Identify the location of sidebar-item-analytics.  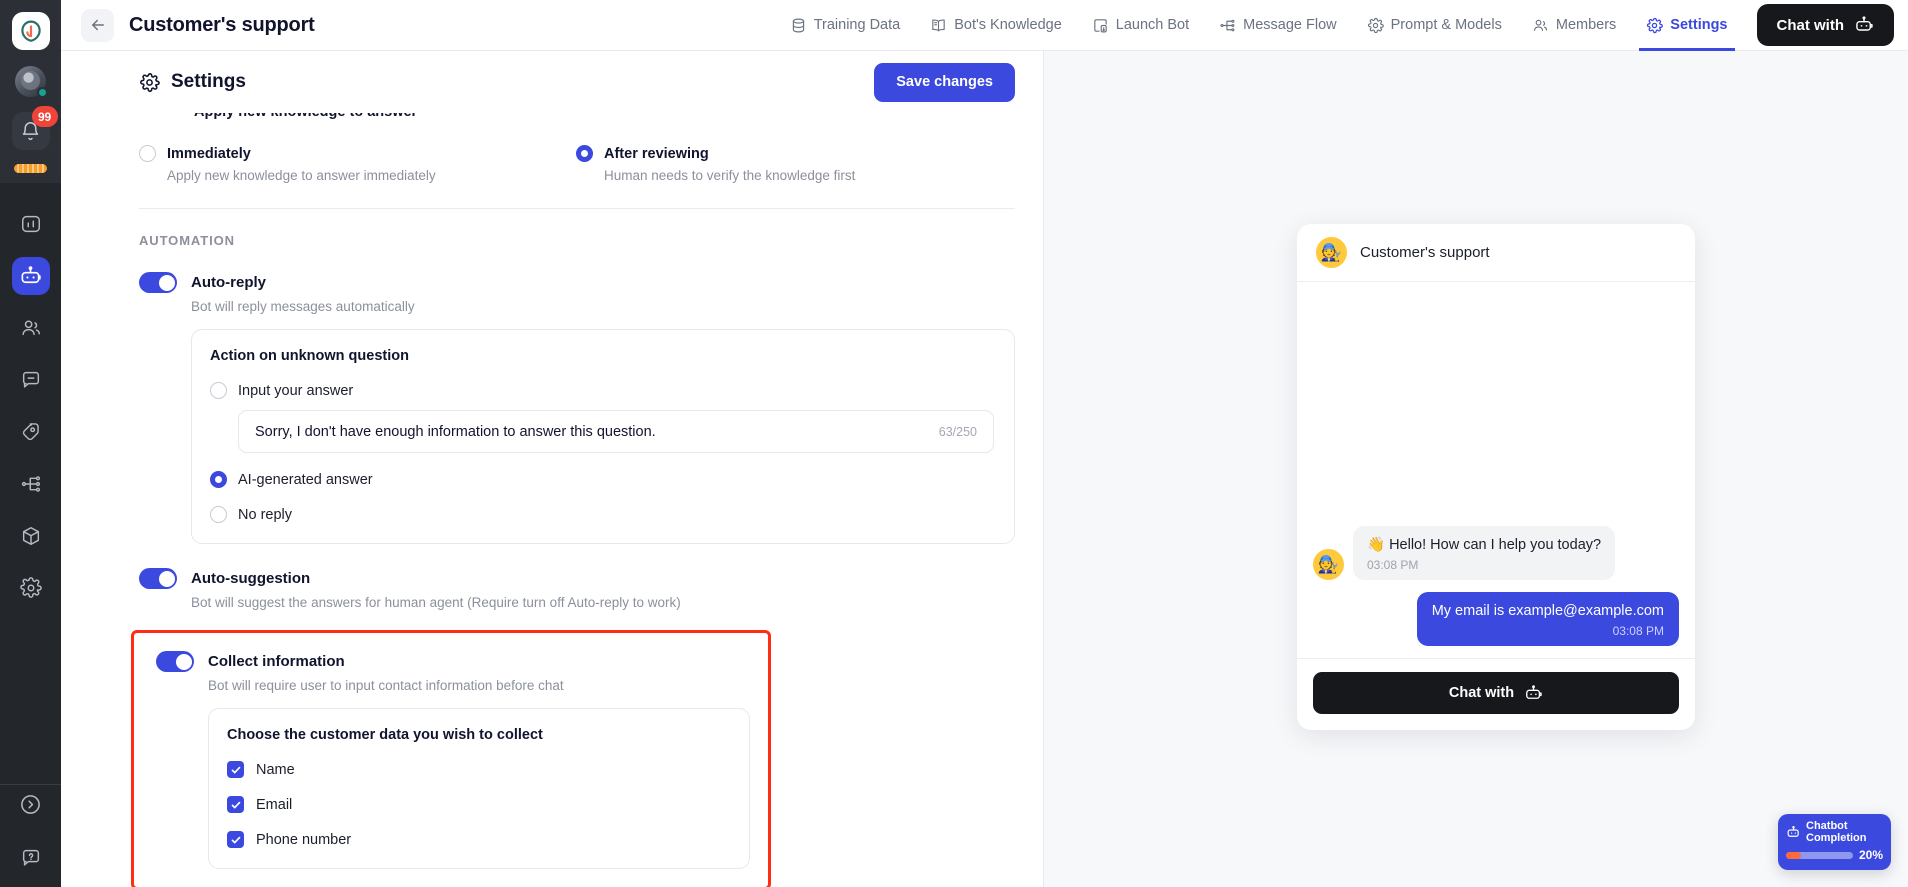
(31, 224).